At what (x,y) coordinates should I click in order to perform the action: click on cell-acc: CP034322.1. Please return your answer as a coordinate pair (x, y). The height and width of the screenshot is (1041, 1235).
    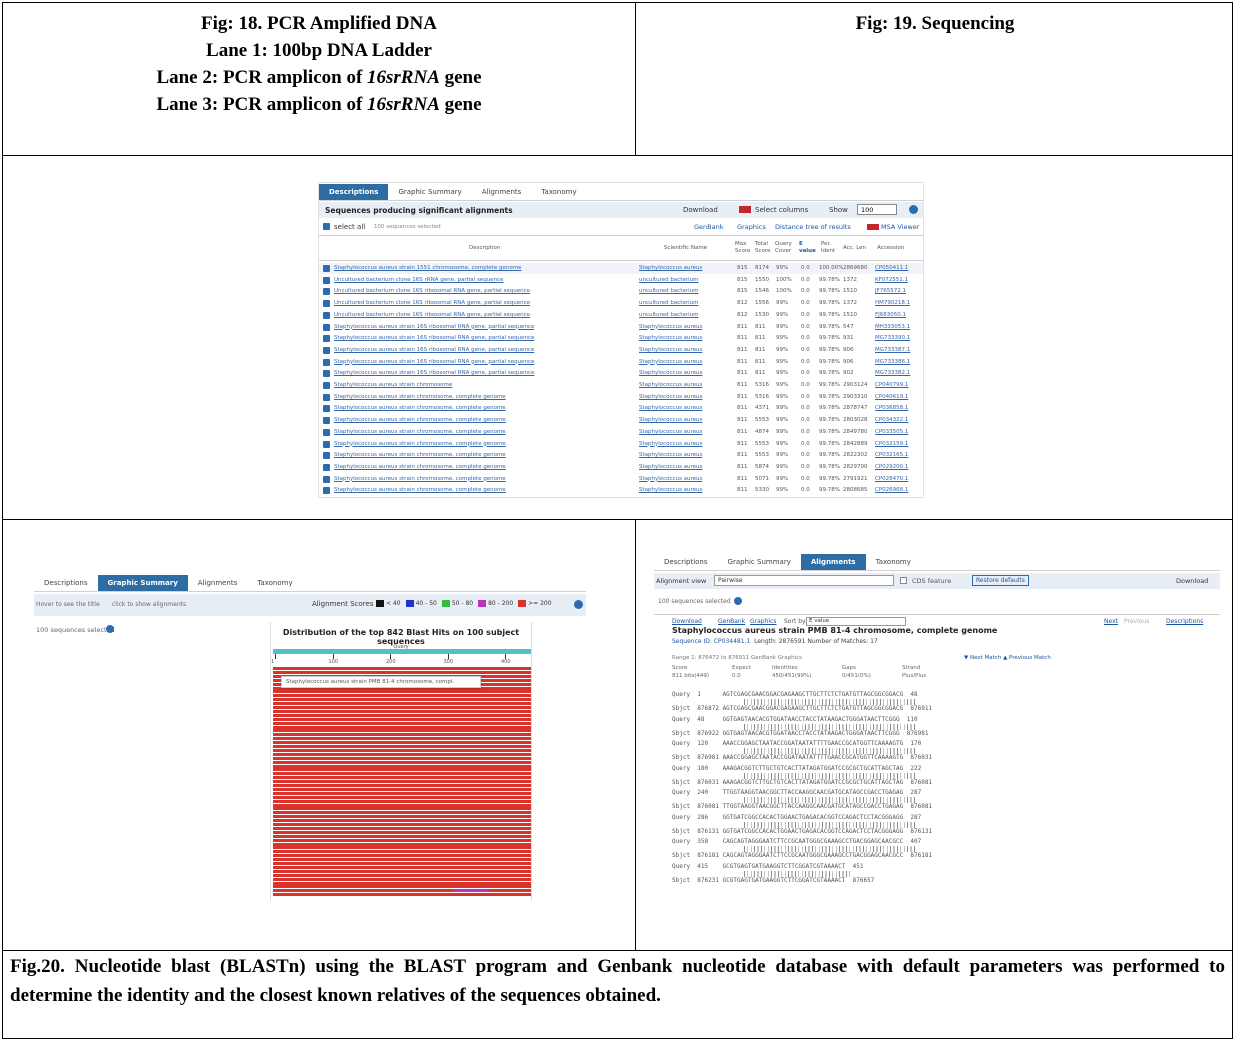
    Looking at the image, I should click on (898, 420).